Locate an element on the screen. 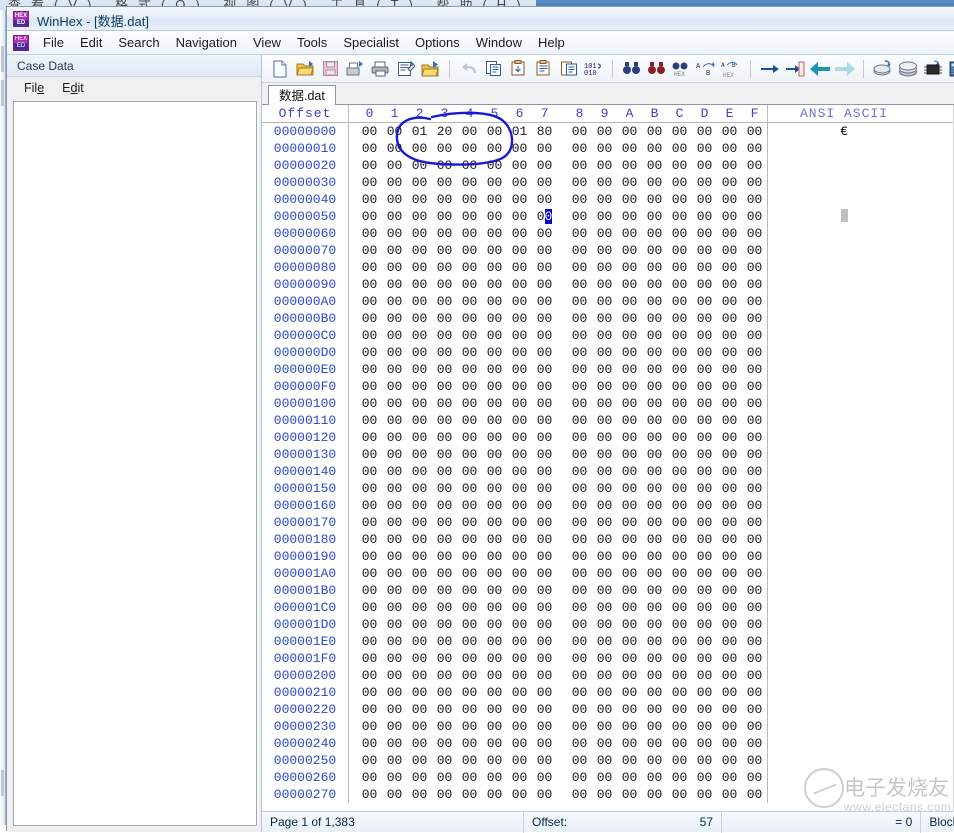  case-data-menubar: File Edit is located at coordinates (134, 88).